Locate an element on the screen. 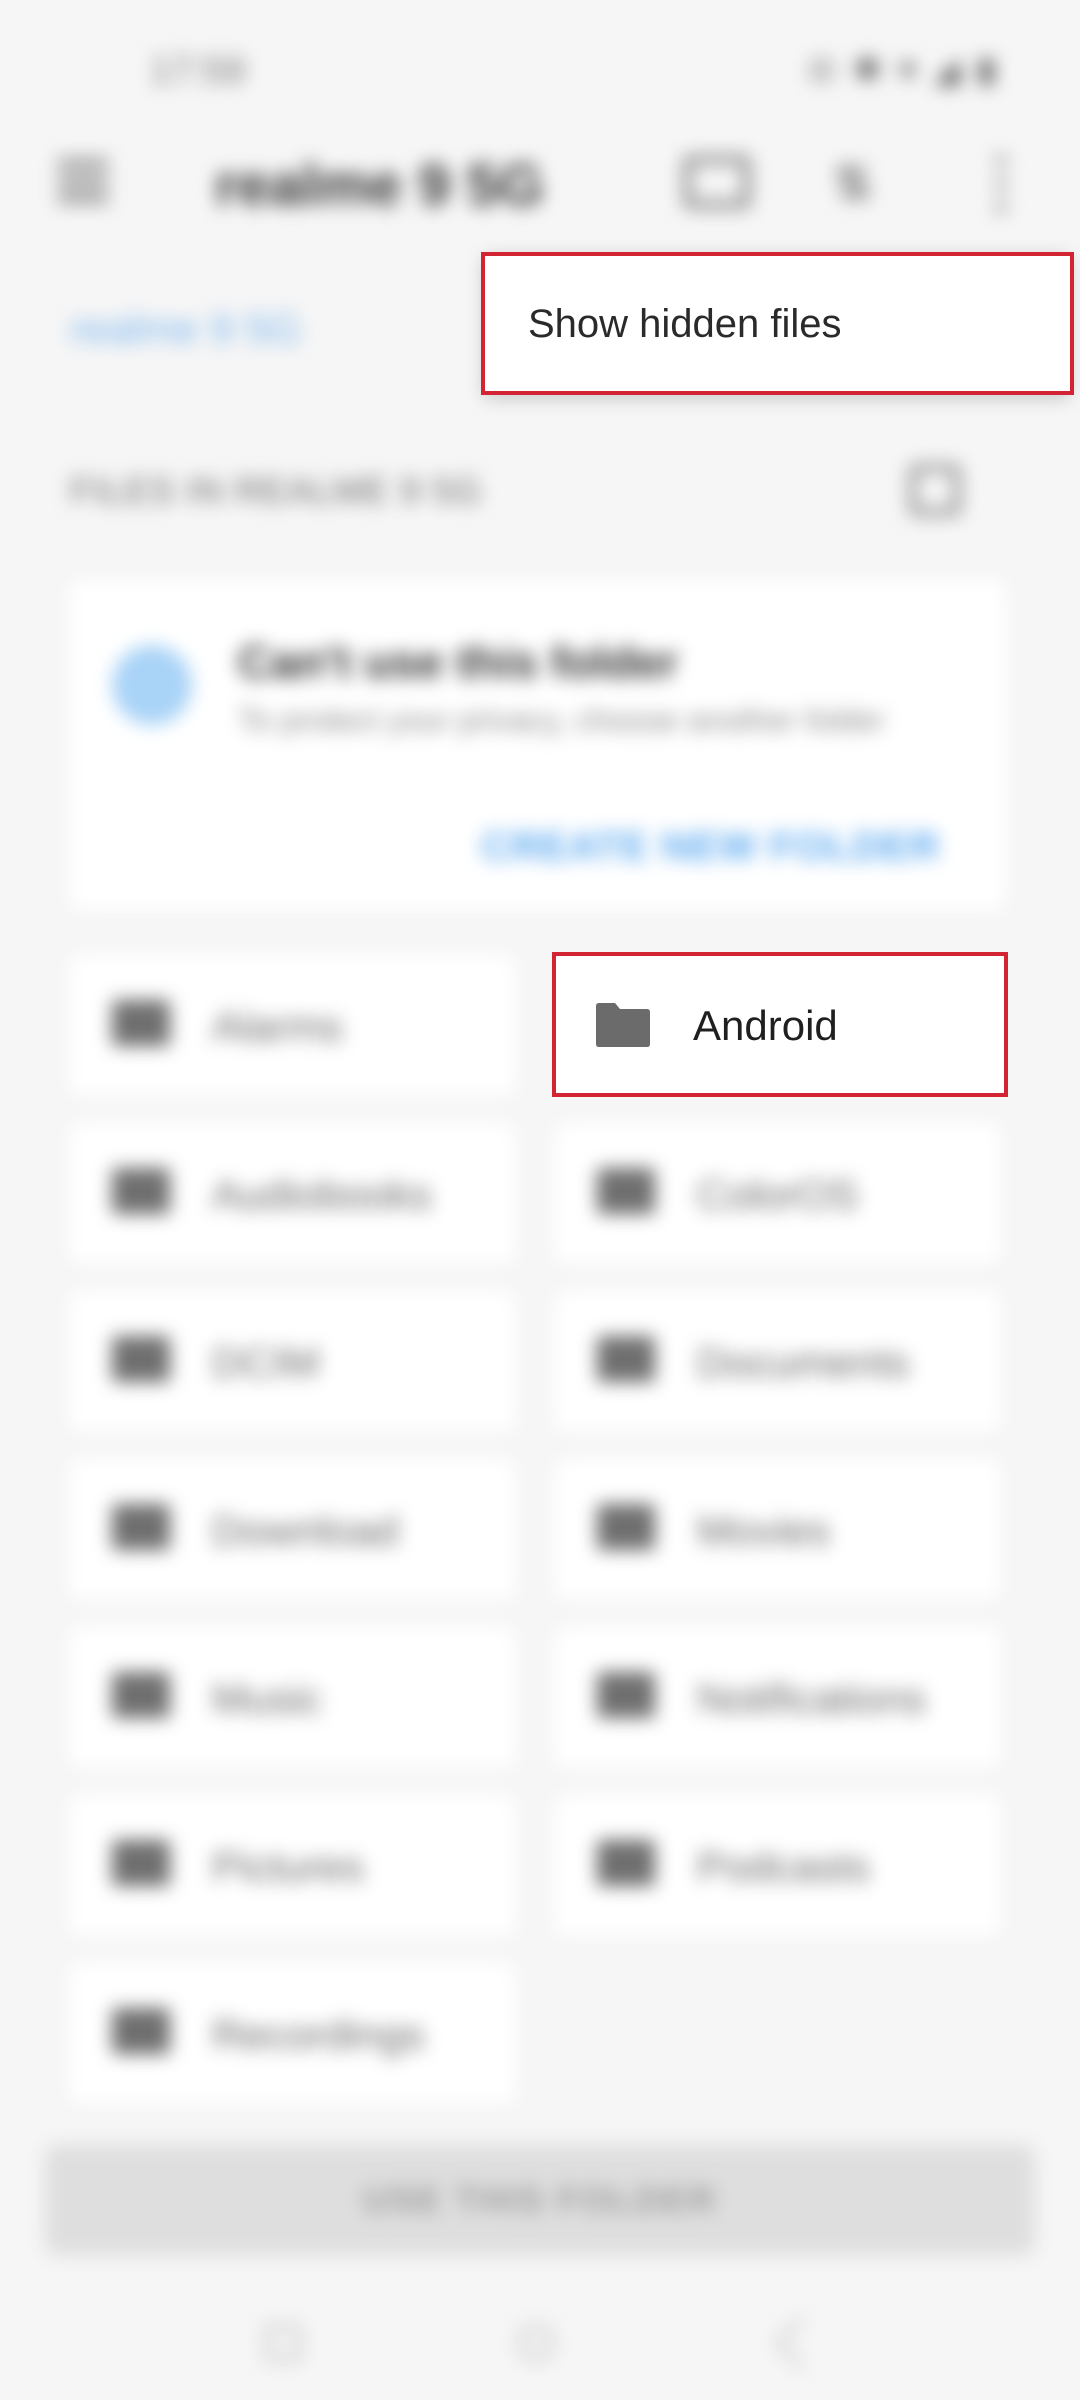 This screenshot has width=1080, height=2400. folder-label: Recordings is located at coordinates (318, 2034).